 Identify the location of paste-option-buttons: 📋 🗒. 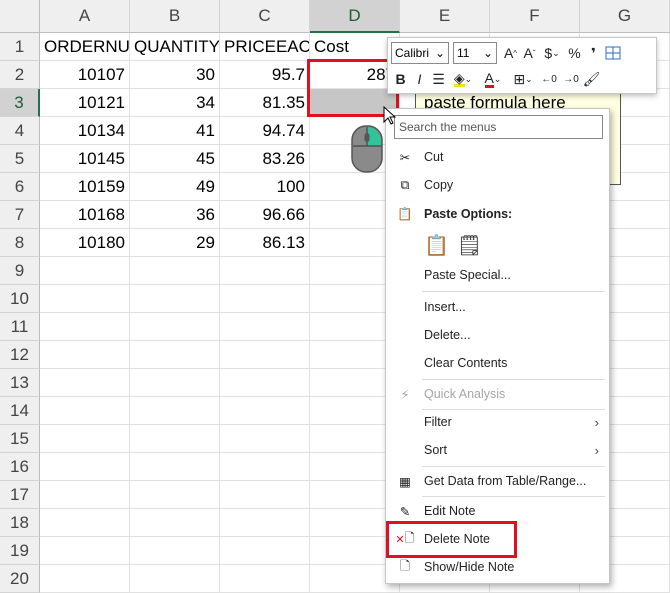
(497, 245).